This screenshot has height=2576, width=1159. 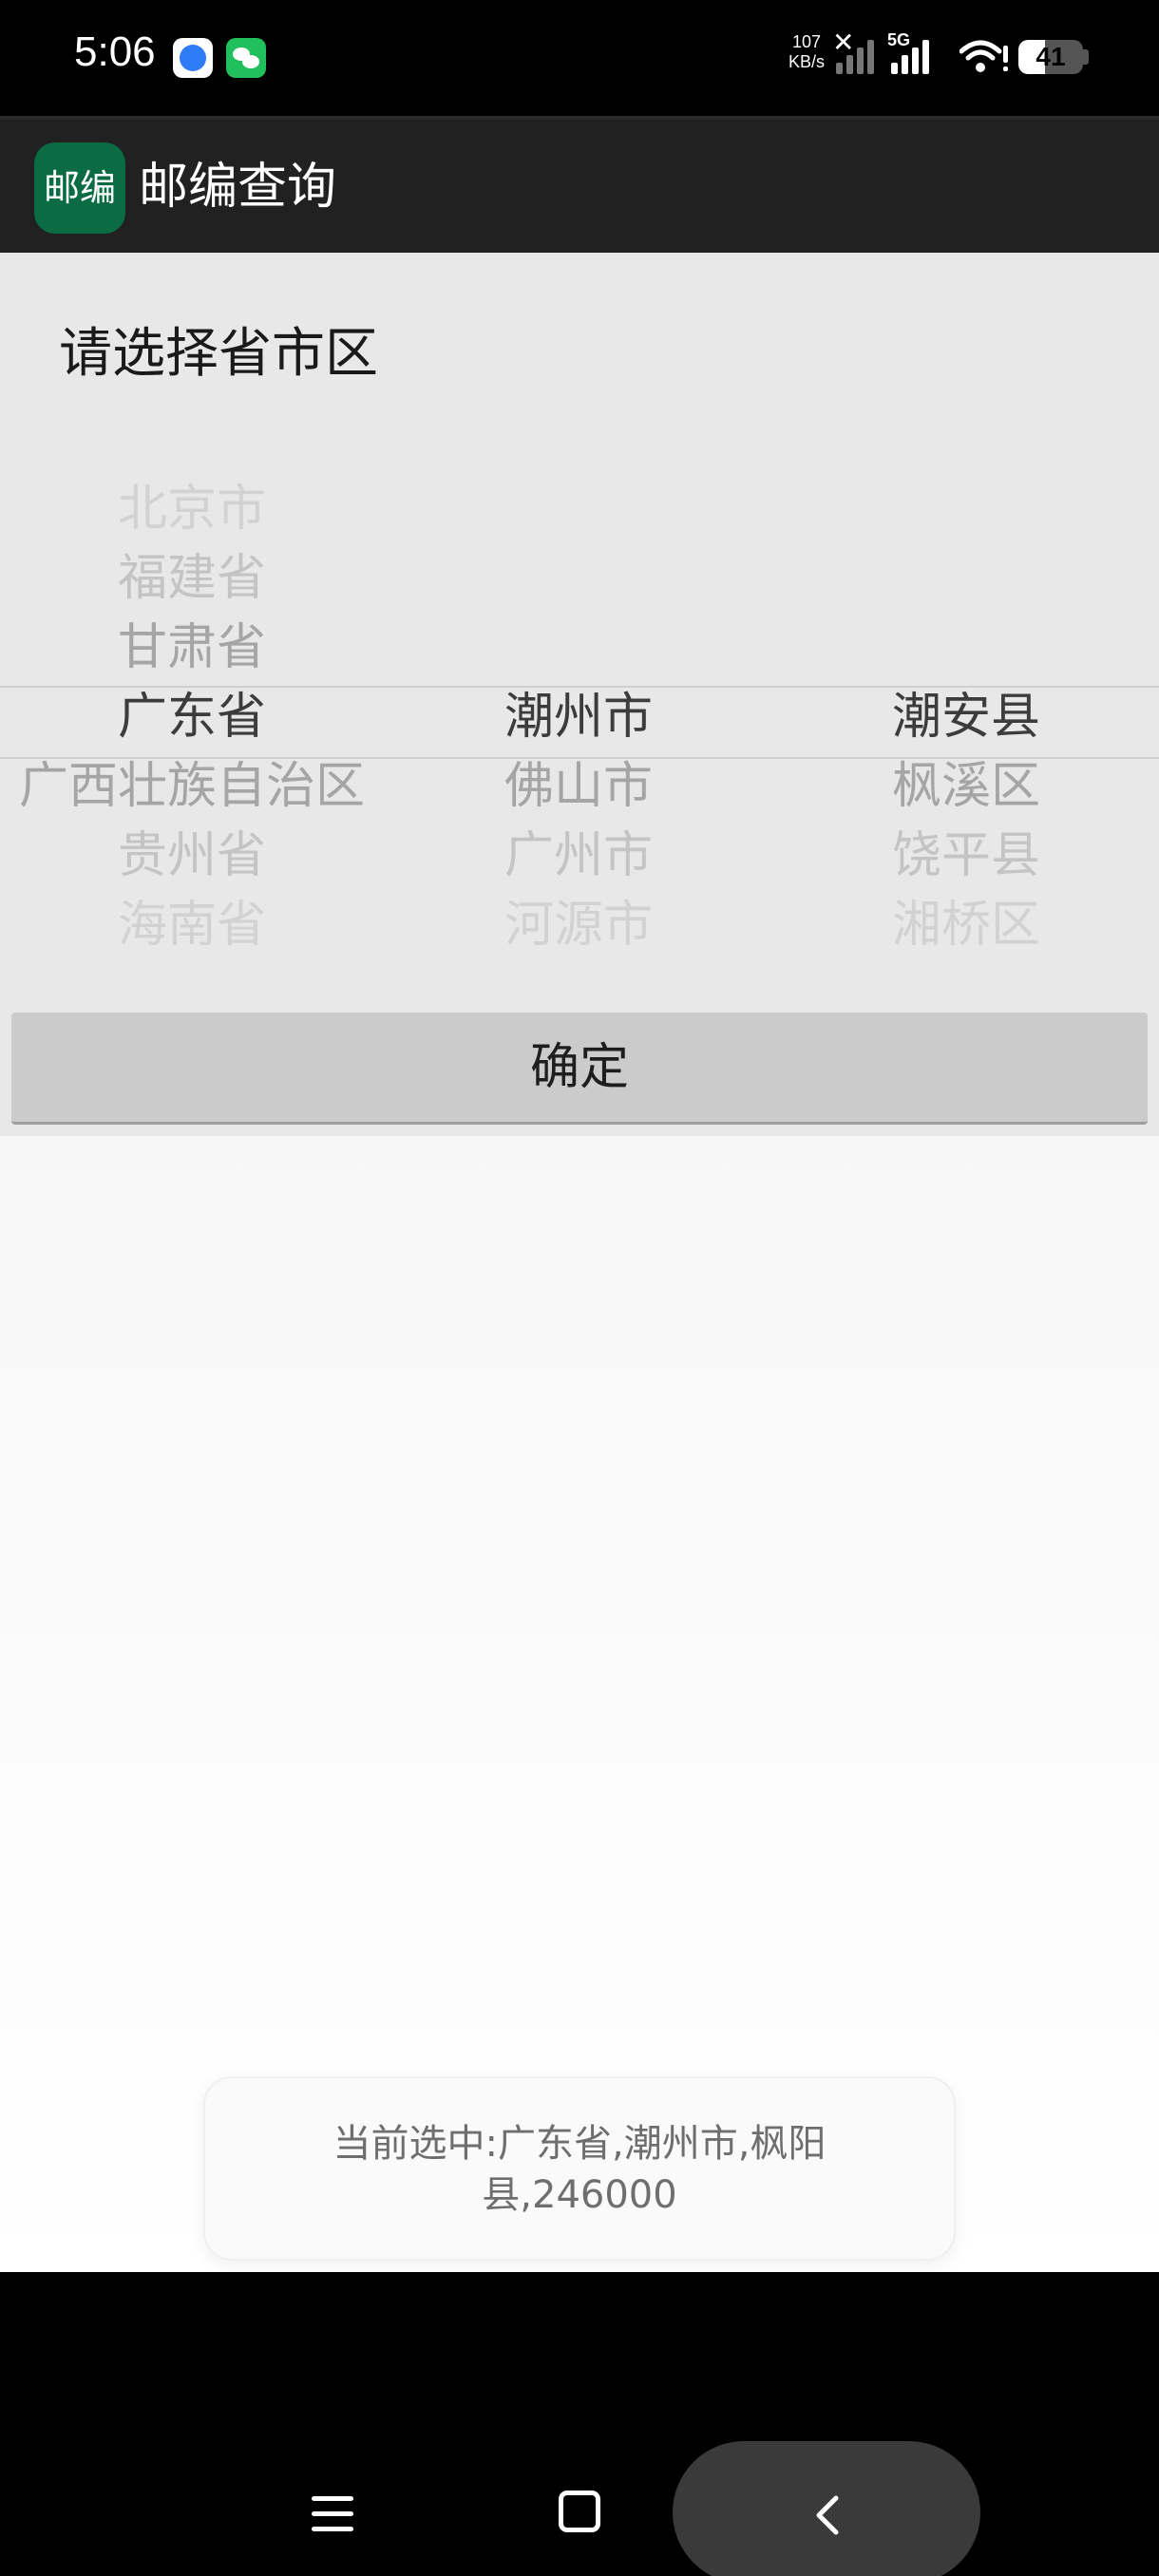 I want to click on menu-icon, so click(x=332, y=2515).